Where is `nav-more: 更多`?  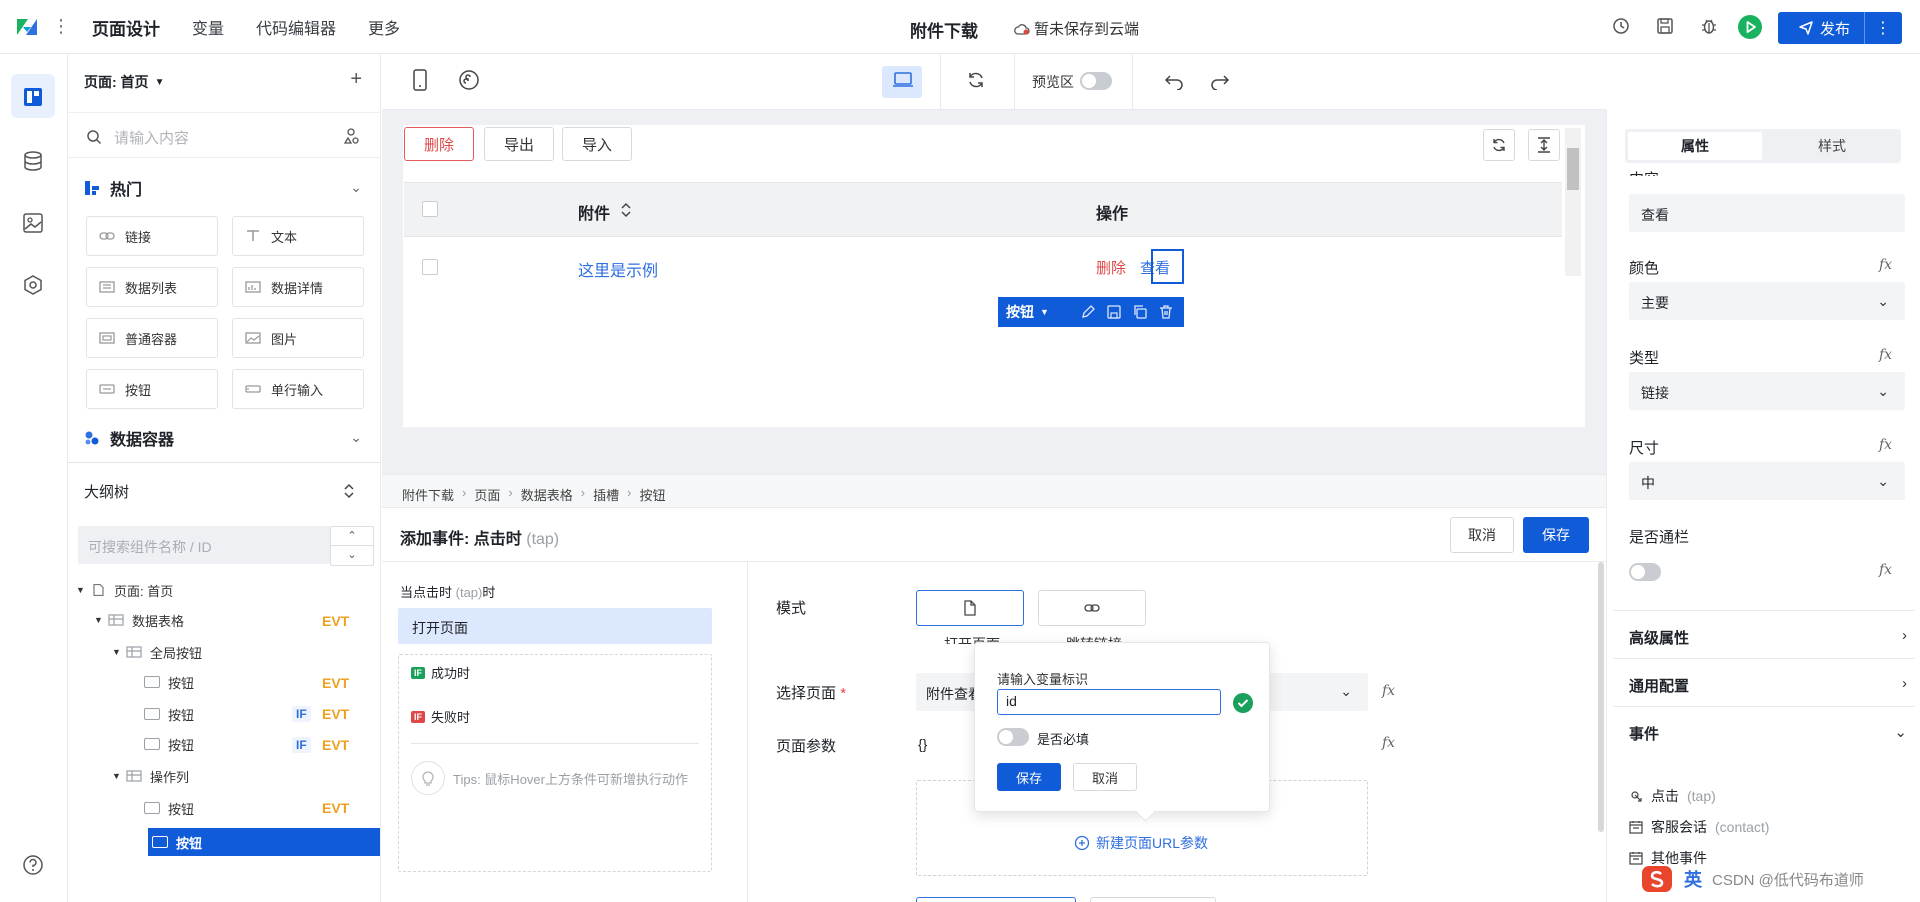
nav-more: 更多 is located at coordinates (384, 27).